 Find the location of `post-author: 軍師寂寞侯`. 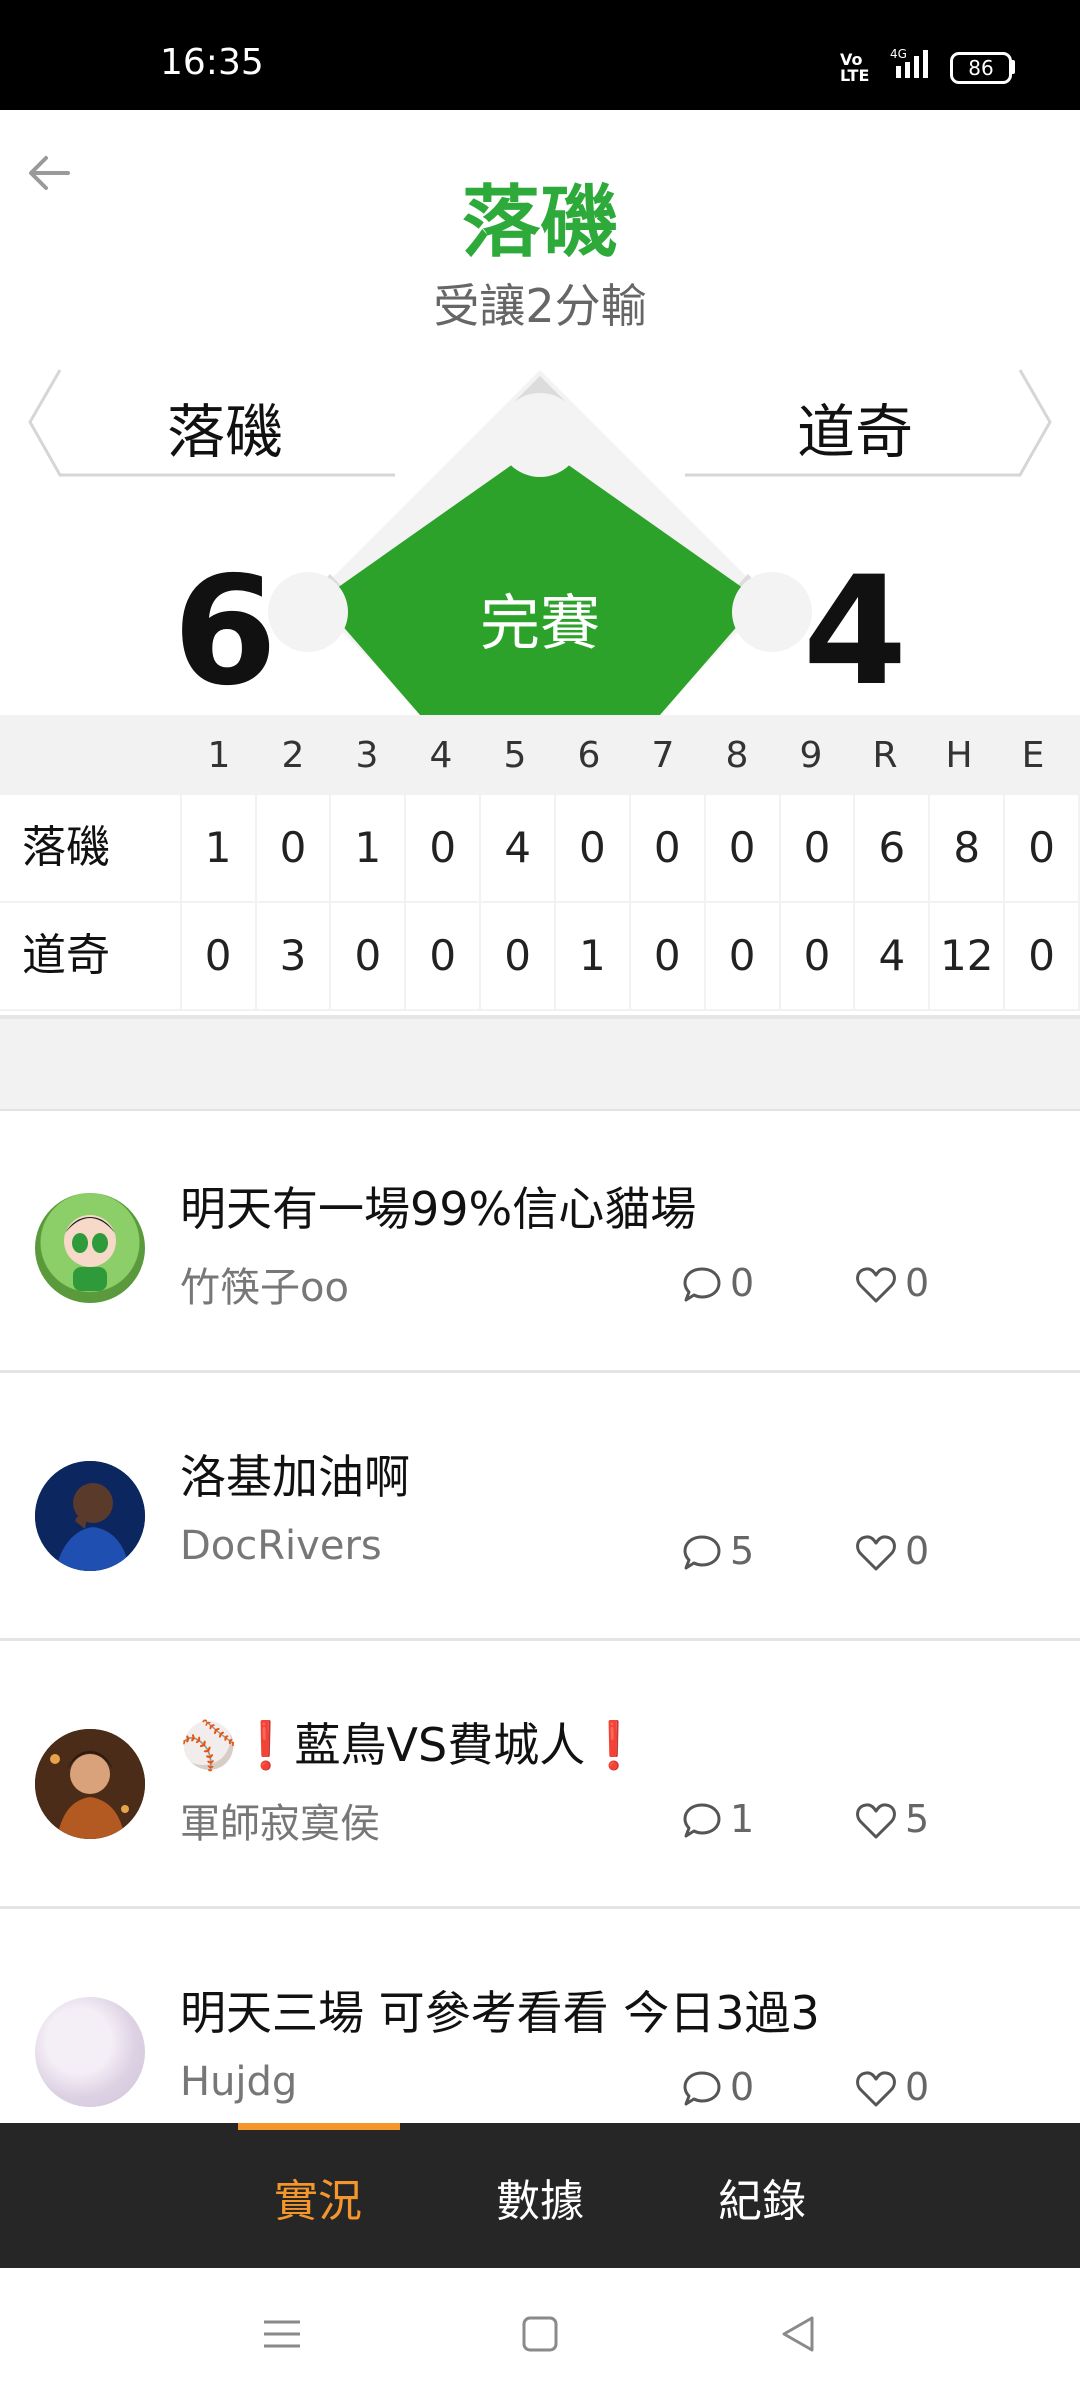

post-author: 軍師寂寞侯 is located at coordinates (280, 1824).